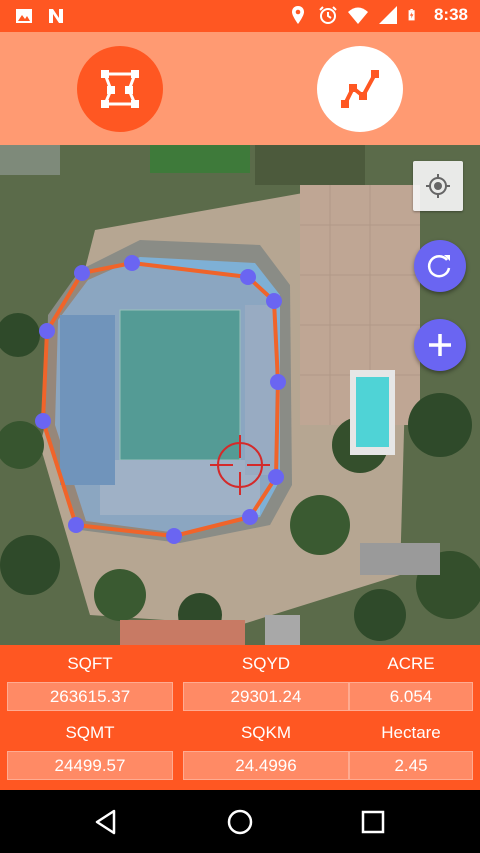 This screenshot has width=480, height=853. I want to click on recents-button, so click(373, 822).